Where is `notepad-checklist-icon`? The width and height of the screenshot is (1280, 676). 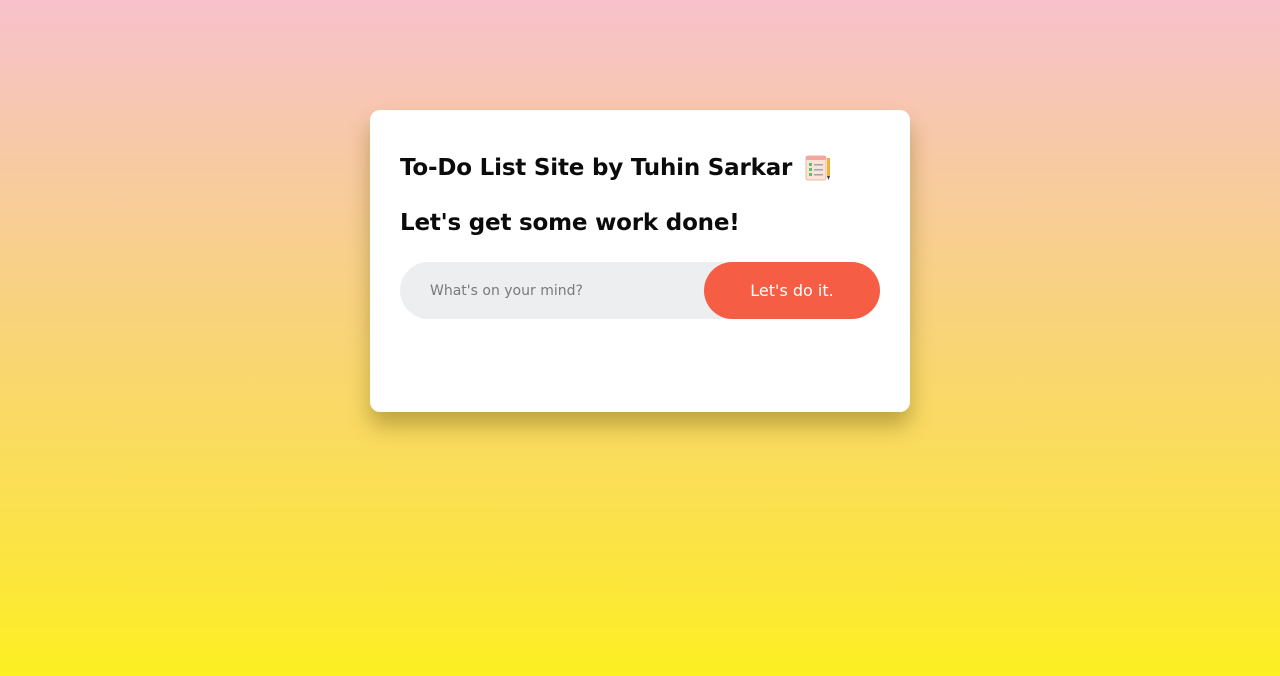 notepad-checklist-icon is located at coordinates (818, 168).